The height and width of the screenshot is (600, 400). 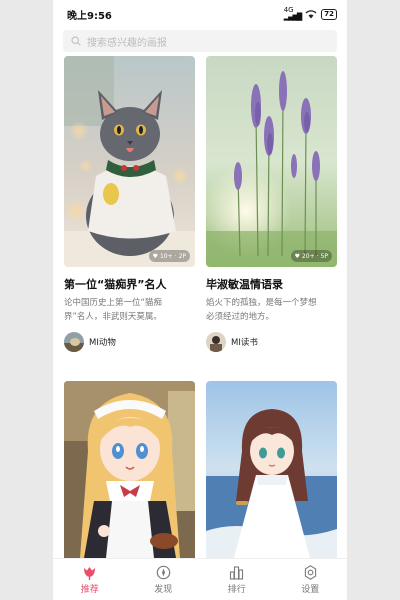 What do you see at coordinates (236, 589) in the screenshot?
I see `tab-label: 排行` at bounding box center [236, 589].